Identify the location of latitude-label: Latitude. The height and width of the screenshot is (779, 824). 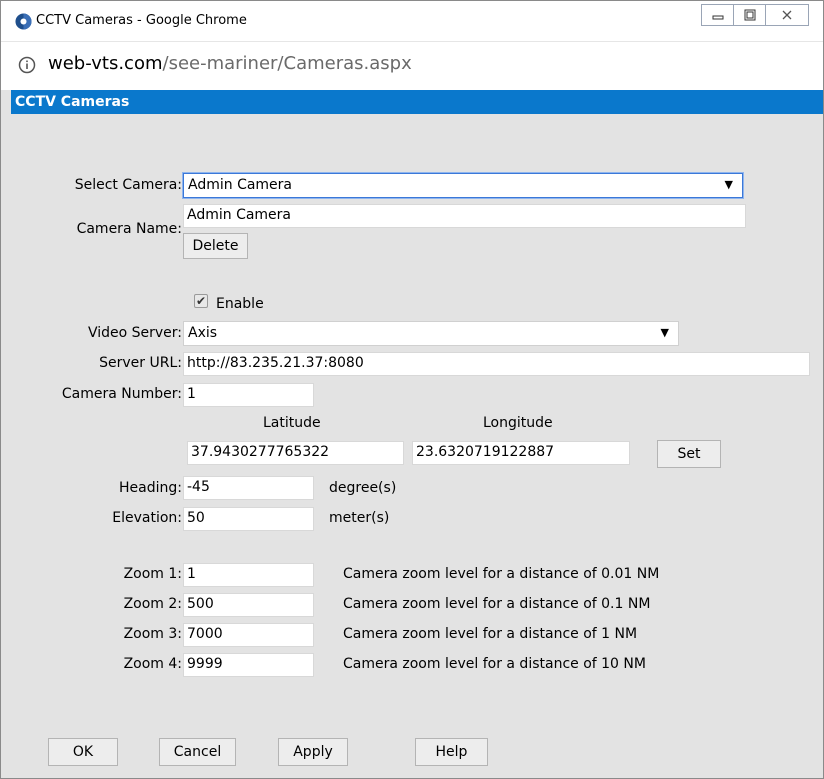
(292, 423).